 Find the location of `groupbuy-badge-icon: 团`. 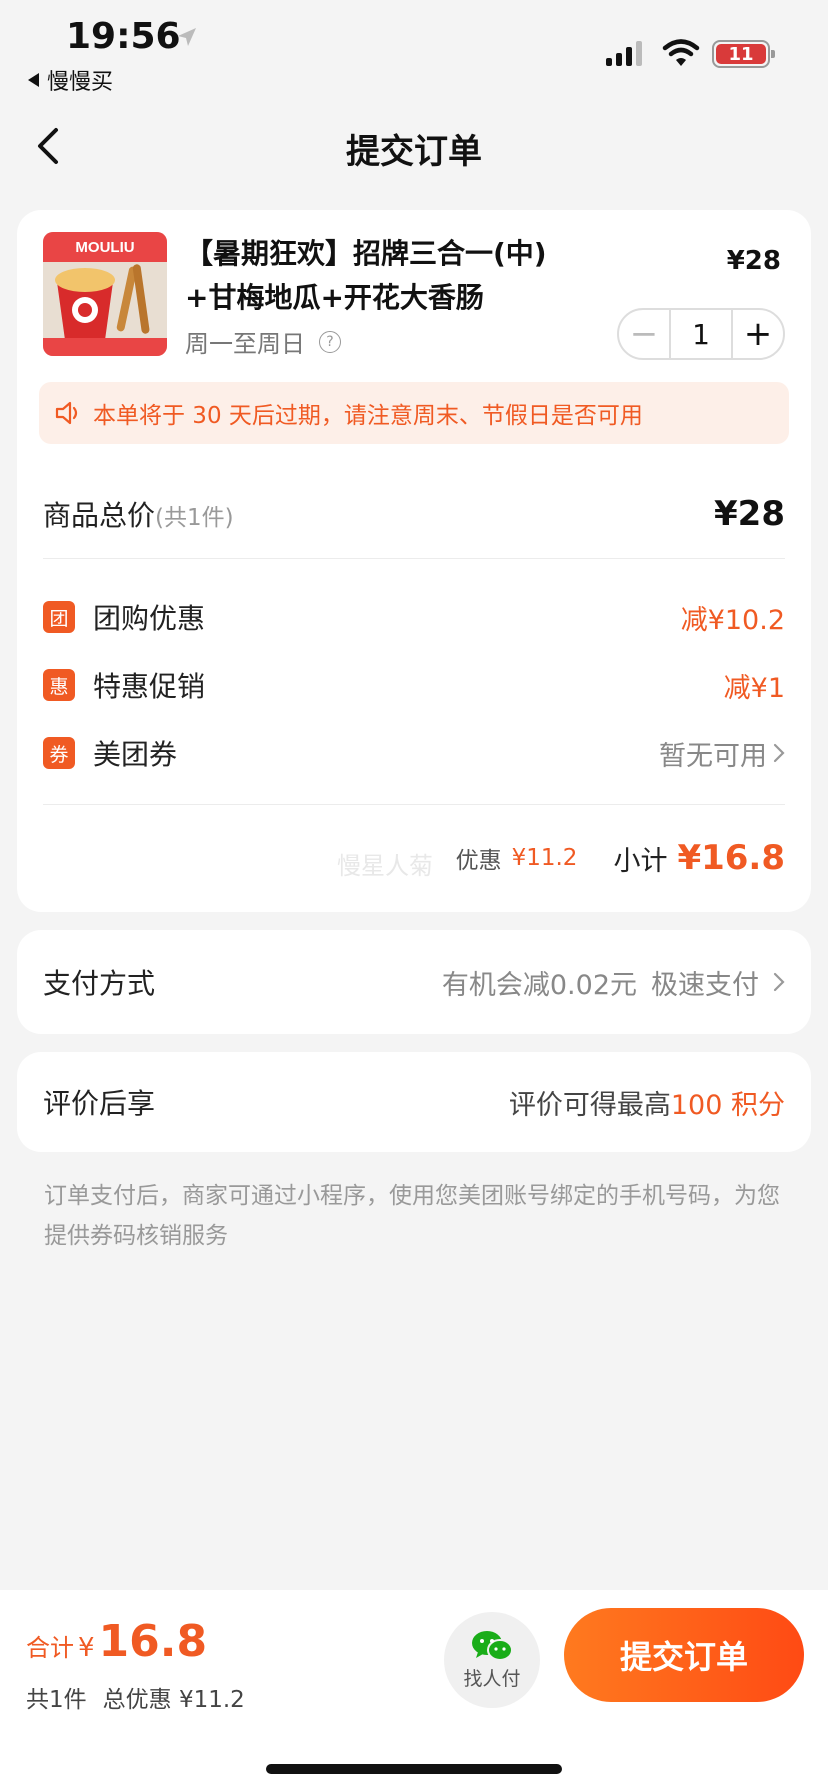

groupbuy-badge-icon: 团 is located at coordinates (59, 617).